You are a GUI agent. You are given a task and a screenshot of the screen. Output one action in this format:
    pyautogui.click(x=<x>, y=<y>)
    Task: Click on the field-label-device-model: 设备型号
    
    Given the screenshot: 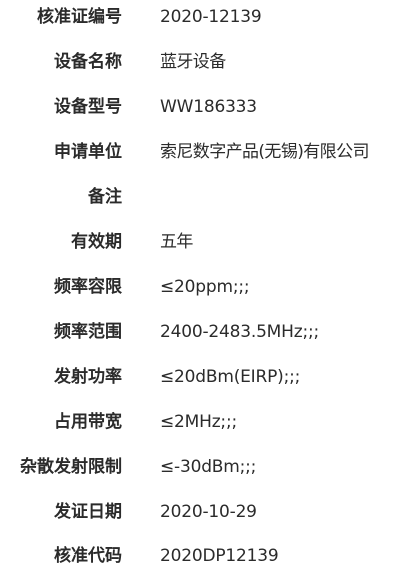 What is the action you would take?
    pyautogui.click(x=88, y=107)
    